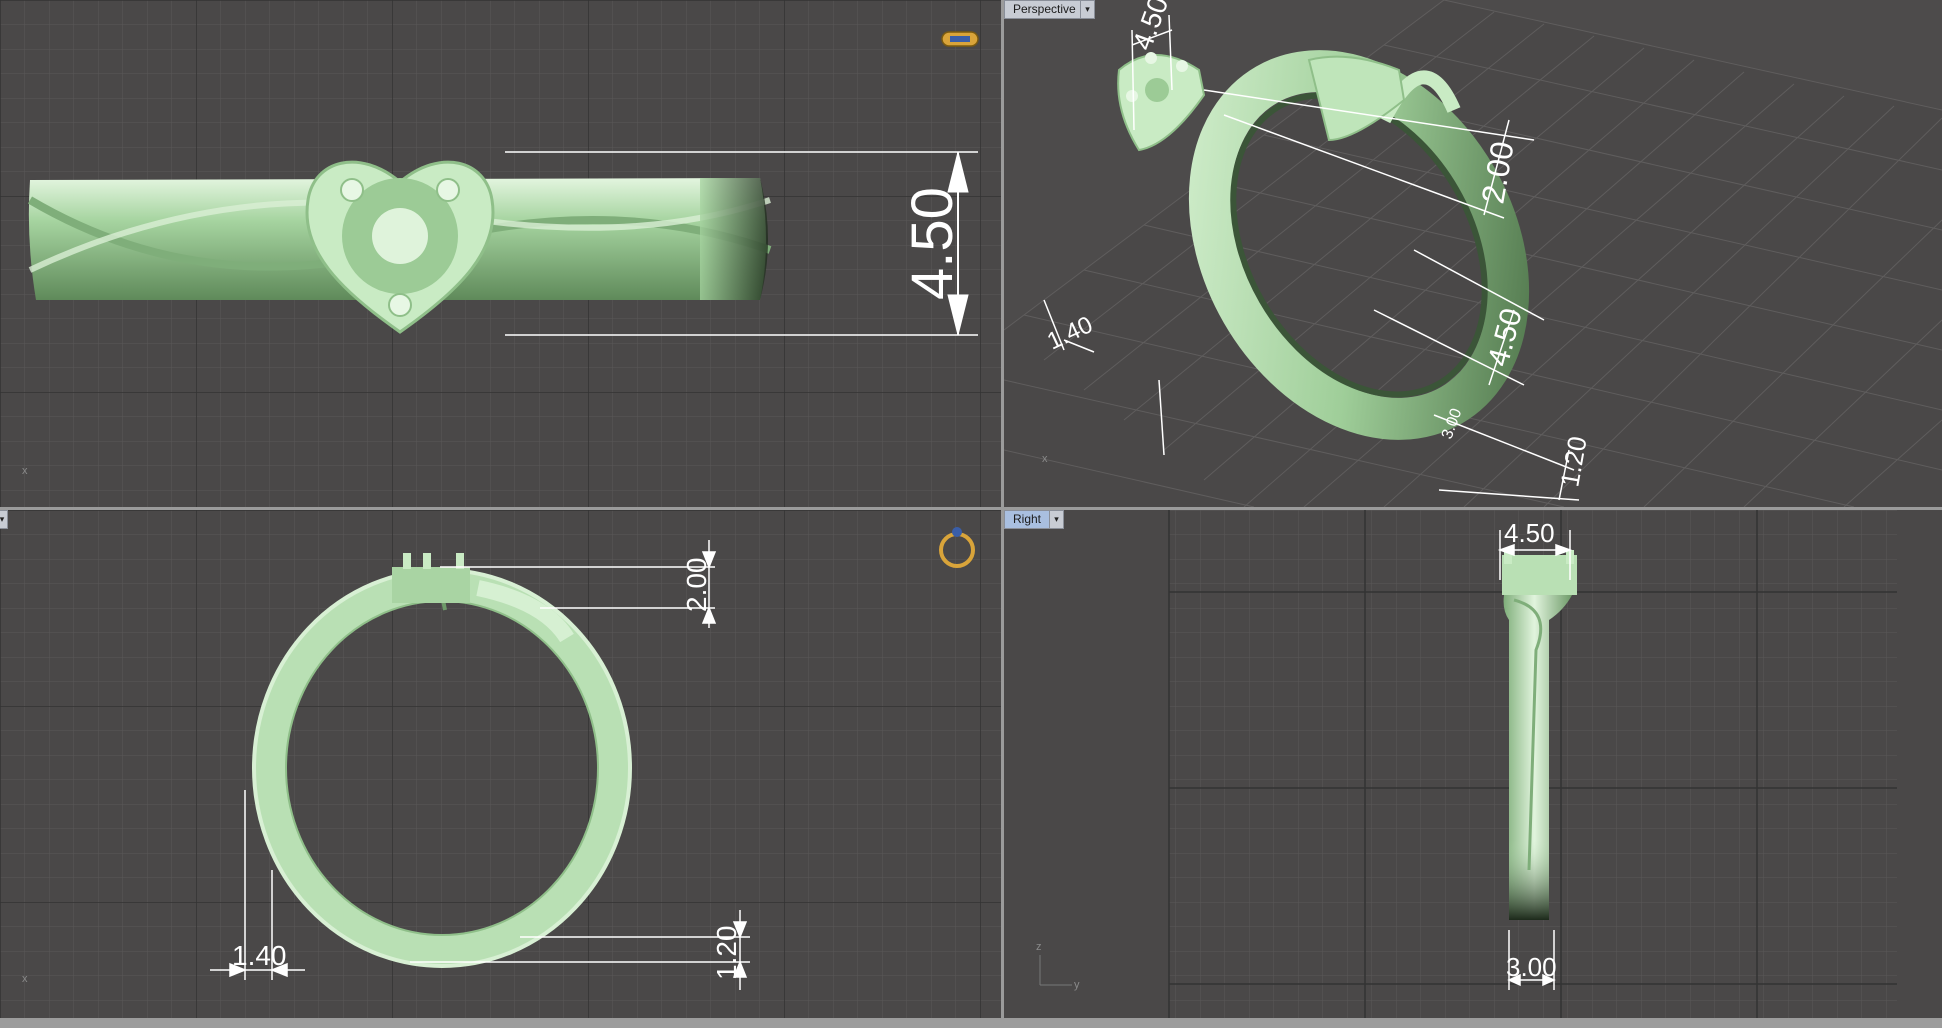 Image resolution: width=1942 pixels, height=1028 pixels. Describe the element at coordinates (1151, 27) in the screenshot. I see `persp-dim-top-width: 4.50` at that location.